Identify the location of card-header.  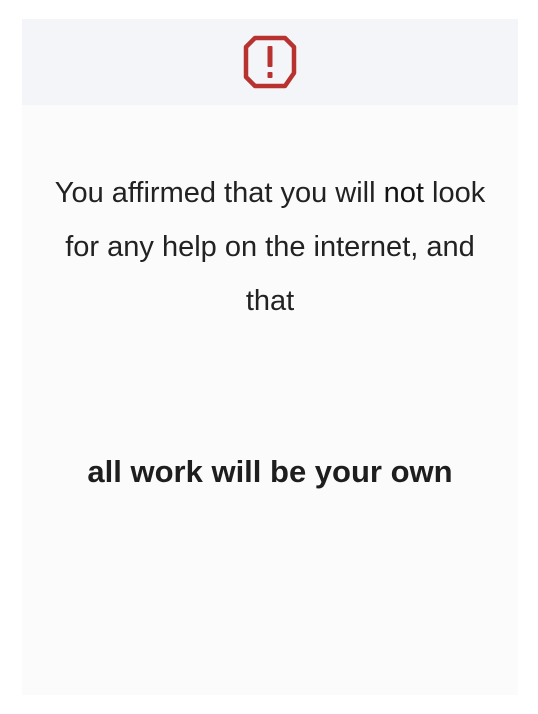
(270, 62).